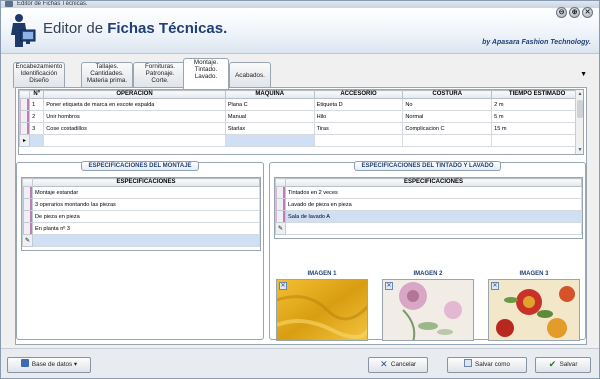 Image resolution: width=600 pixels, height=379 pixels. What do you see at coordinates (322, 310) in the screenshot?
I see `image-1: ✕` at bounding box center [322, 310].